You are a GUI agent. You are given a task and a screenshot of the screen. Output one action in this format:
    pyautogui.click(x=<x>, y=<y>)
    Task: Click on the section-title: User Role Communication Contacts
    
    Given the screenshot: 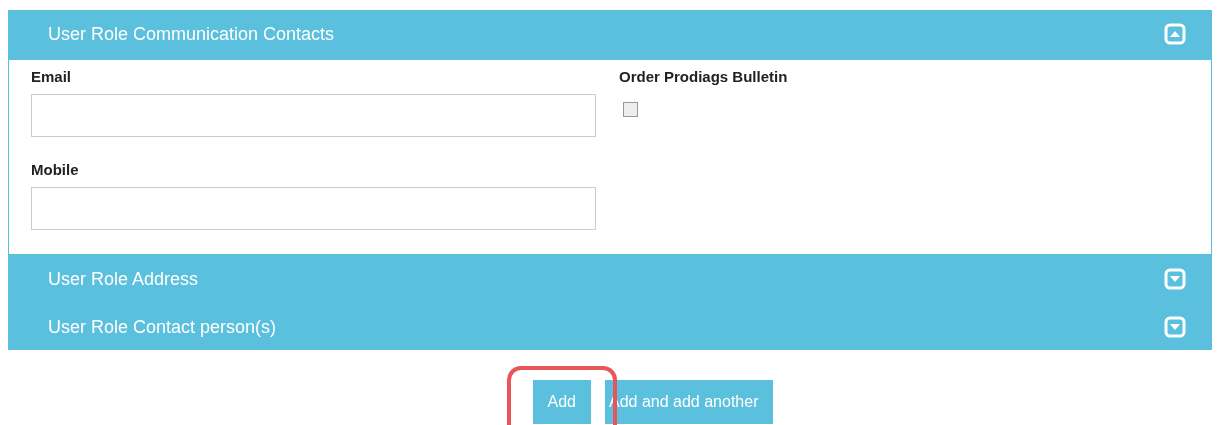 What is the action you would take?
    pyautogui.click(x=191, y=34)
    